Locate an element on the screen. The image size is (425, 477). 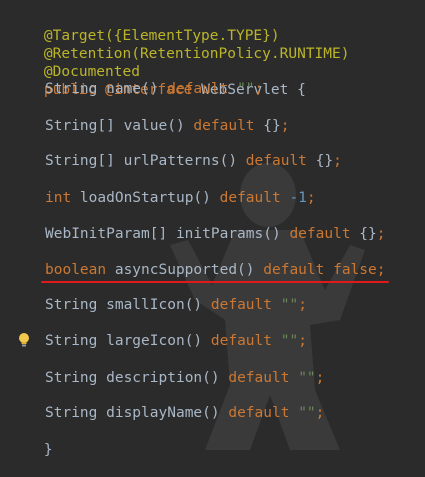
member-line: boolean asyncSupported() default false; is located at coordinates (197, 270).